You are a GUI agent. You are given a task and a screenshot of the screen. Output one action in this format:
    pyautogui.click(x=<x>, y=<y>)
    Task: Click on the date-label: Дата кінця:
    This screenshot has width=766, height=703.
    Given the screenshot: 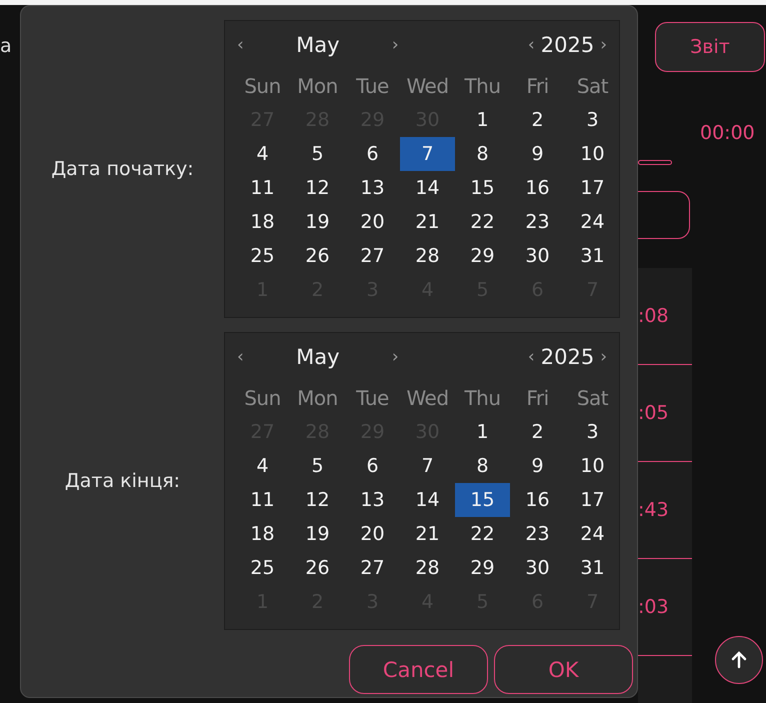 What is the action you would take?
    pyautogui.click(x=123, y=481)
    